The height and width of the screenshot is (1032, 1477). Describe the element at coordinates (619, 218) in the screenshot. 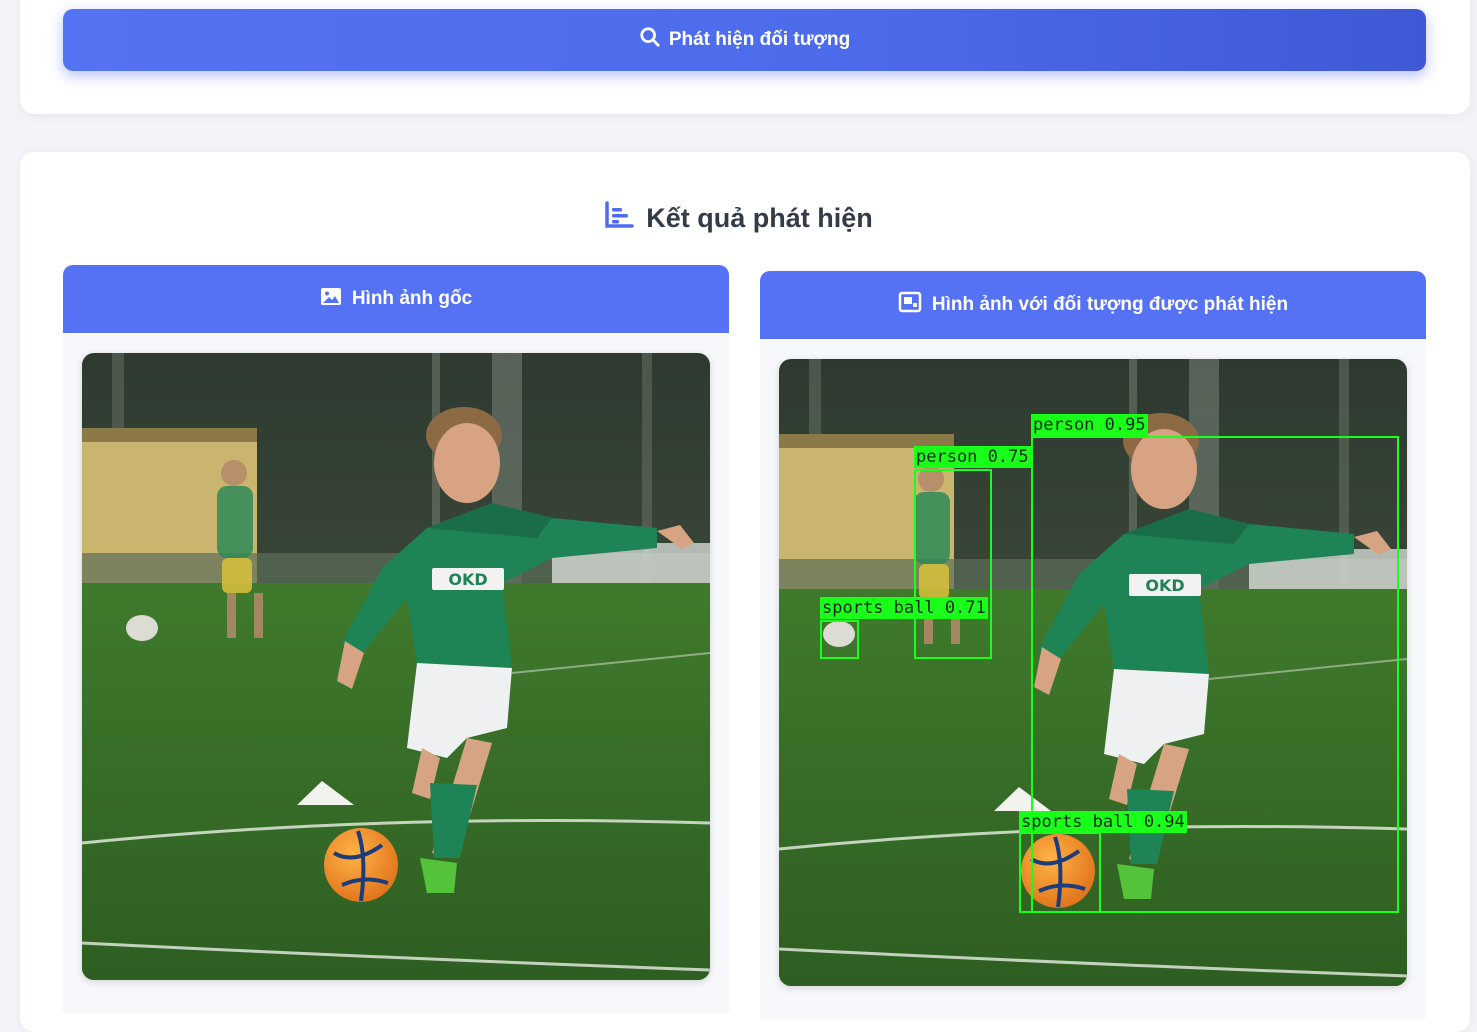

I see `chart-bars-icon` at that location.